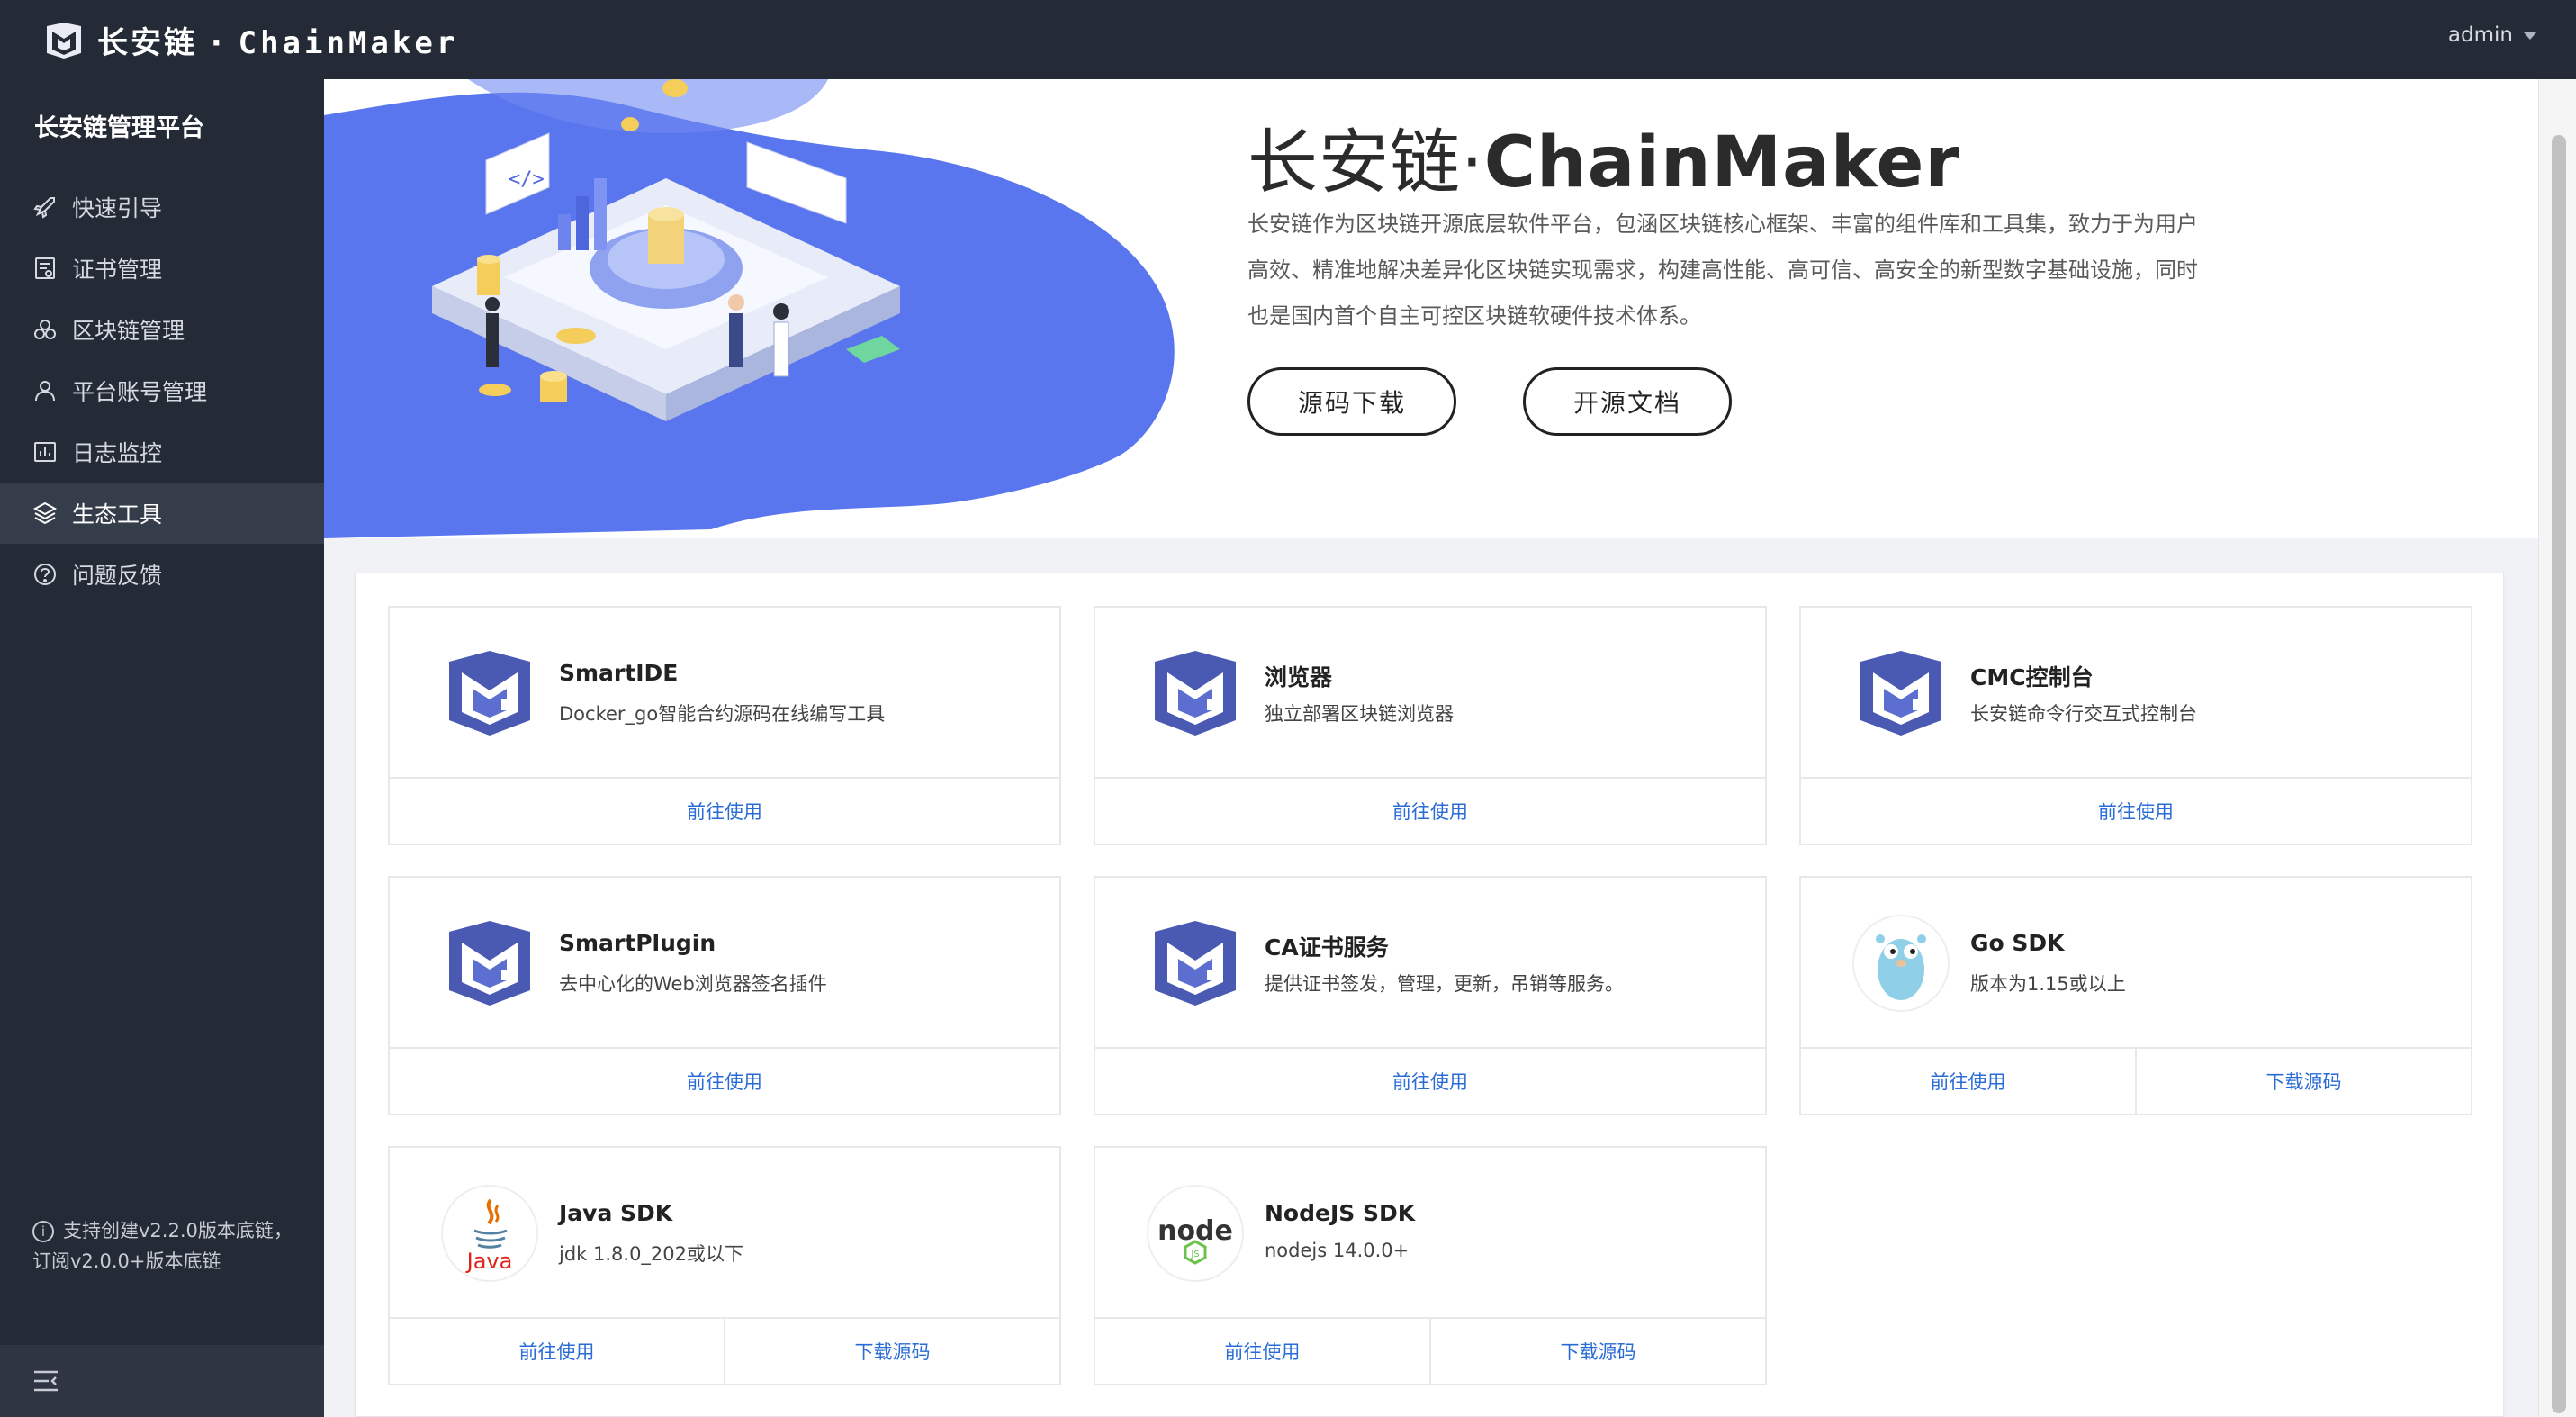 This screenshot has height=1417, width=2576. Describe the element at coordinates (2048, 984) in the screenshot. I see `tool-description: 版本为1.15或以上` at that location.